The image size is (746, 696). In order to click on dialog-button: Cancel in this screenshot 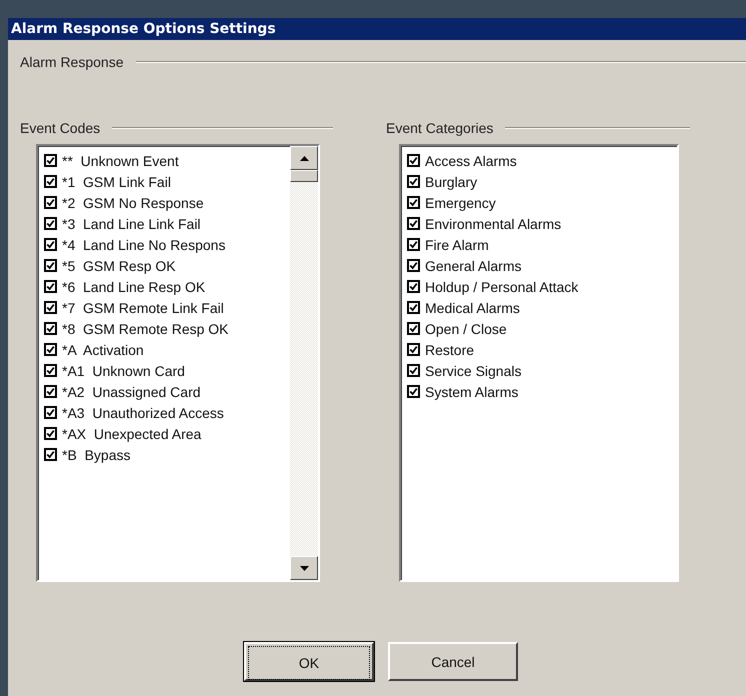, I will do `click(453, 661)`.